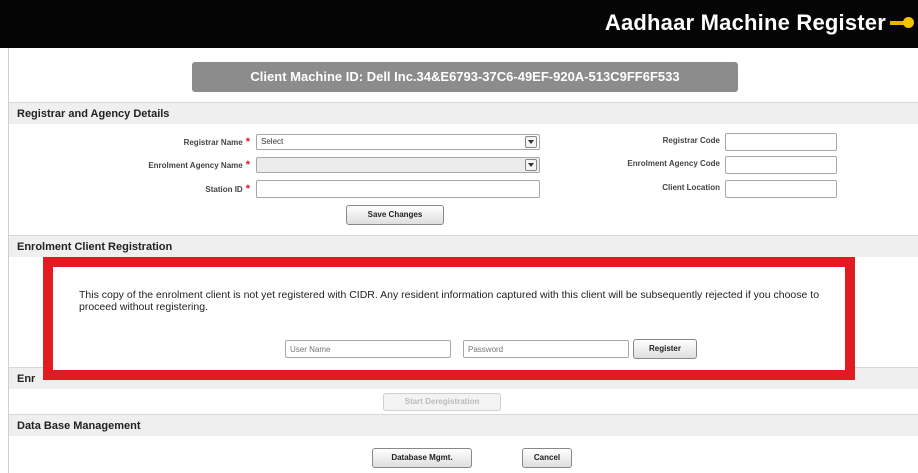 The height and width of the screenshot is (473, 918). Describe the element at coordinates (398, 165) in the screenshot. I see `agency-name-select` at that location.